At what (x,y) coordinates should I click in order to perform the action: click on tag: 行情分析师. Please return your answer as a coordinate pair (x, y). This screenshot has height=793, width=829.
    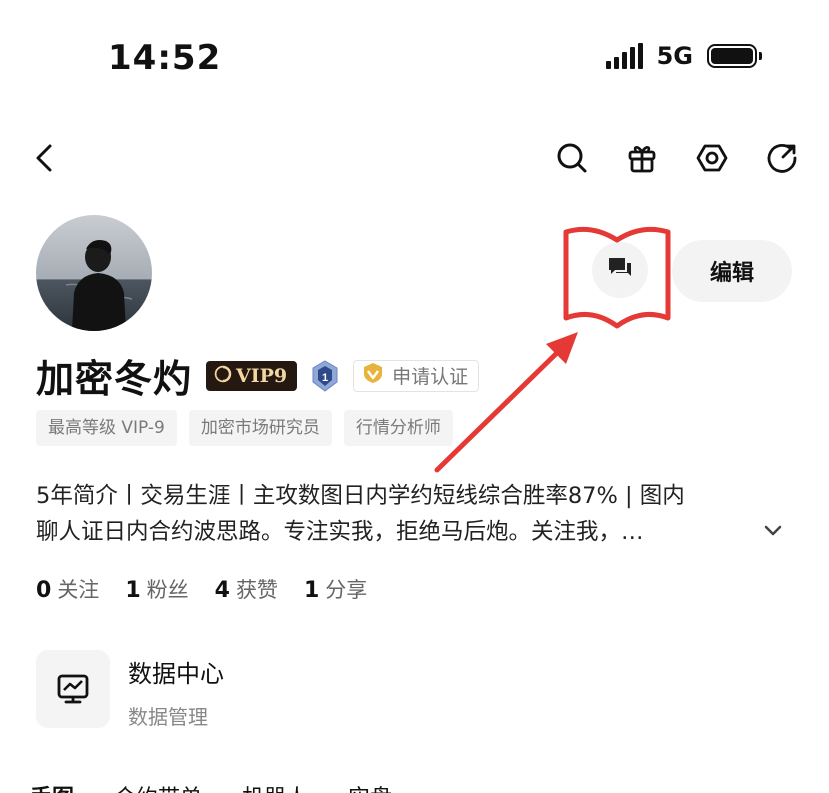
    Looking at the image, I should click on (398, 428).